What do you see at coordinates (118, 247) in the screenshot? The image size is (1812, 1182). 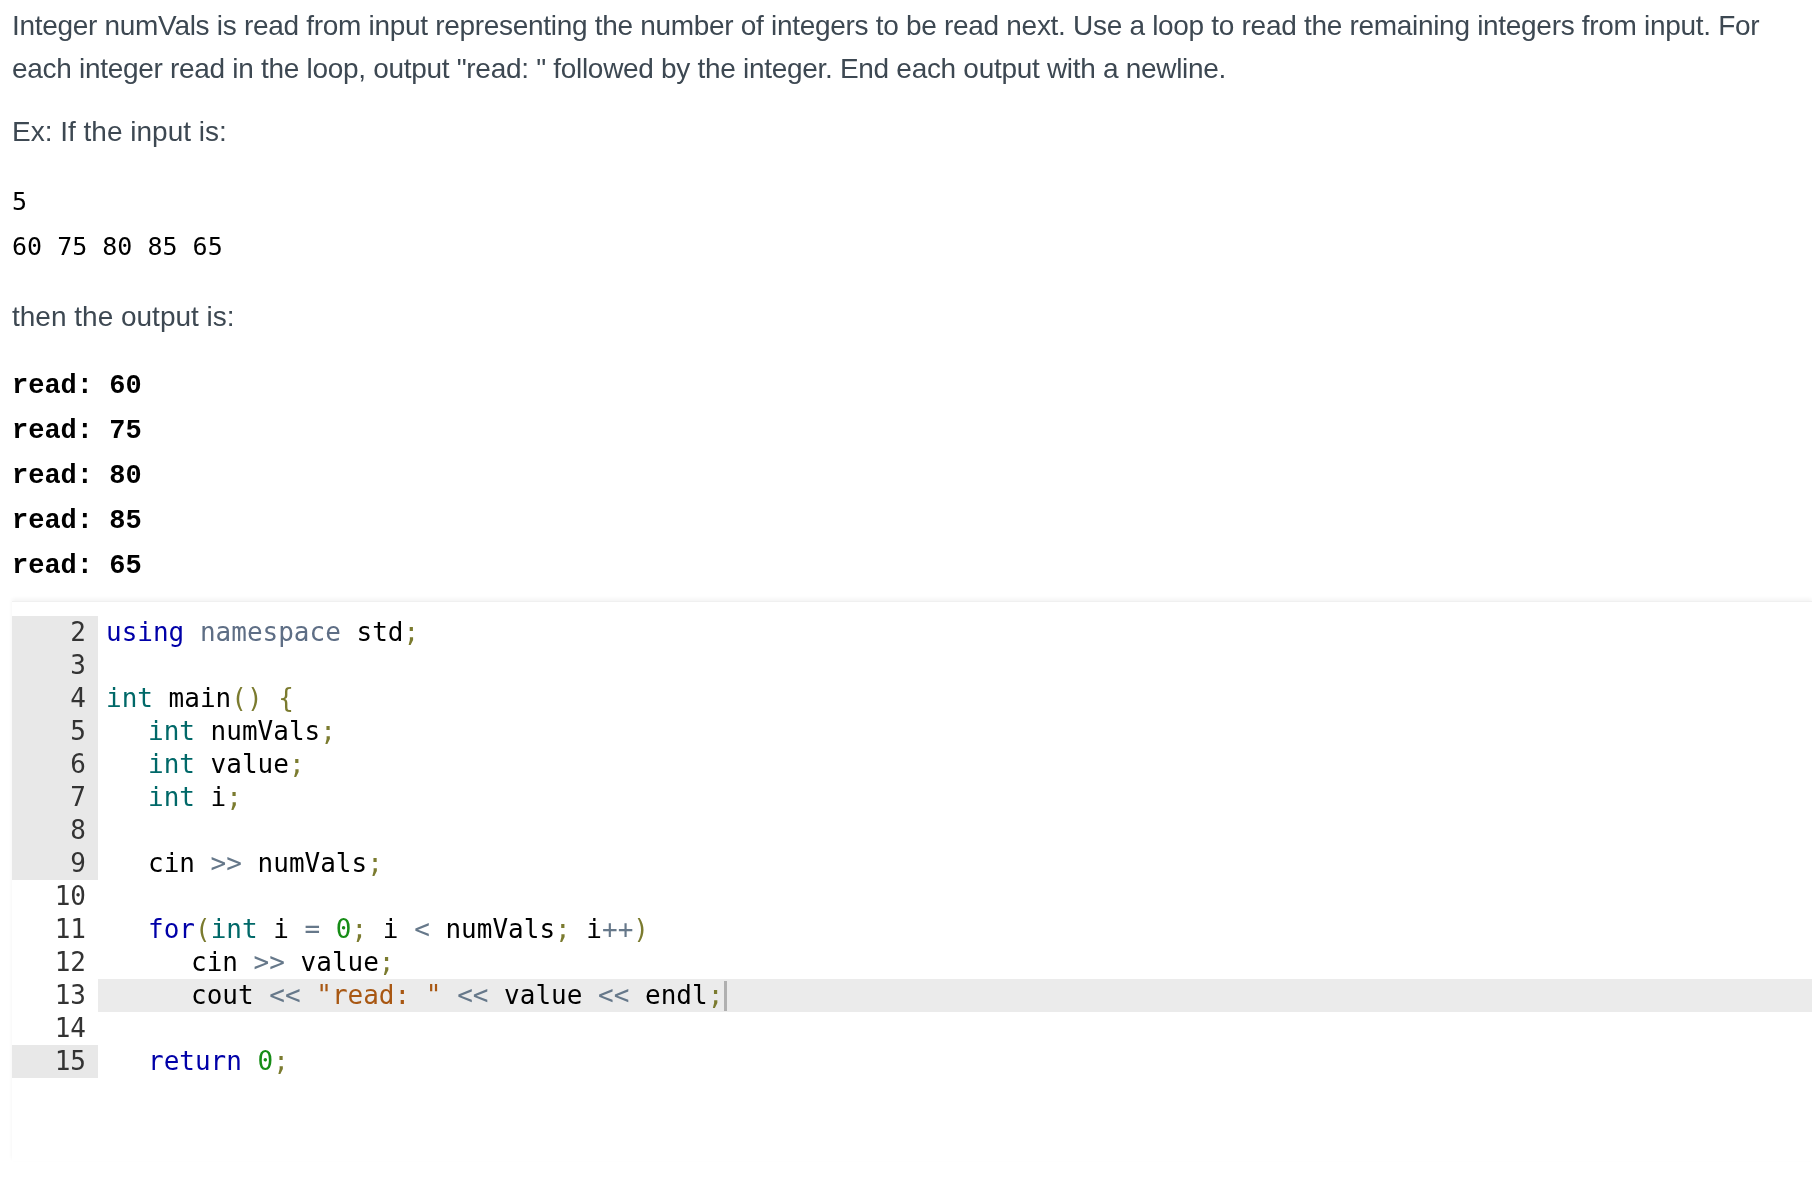 I see `example-input-line: 60 75 80 85 65` at bounding box center [118, 247].